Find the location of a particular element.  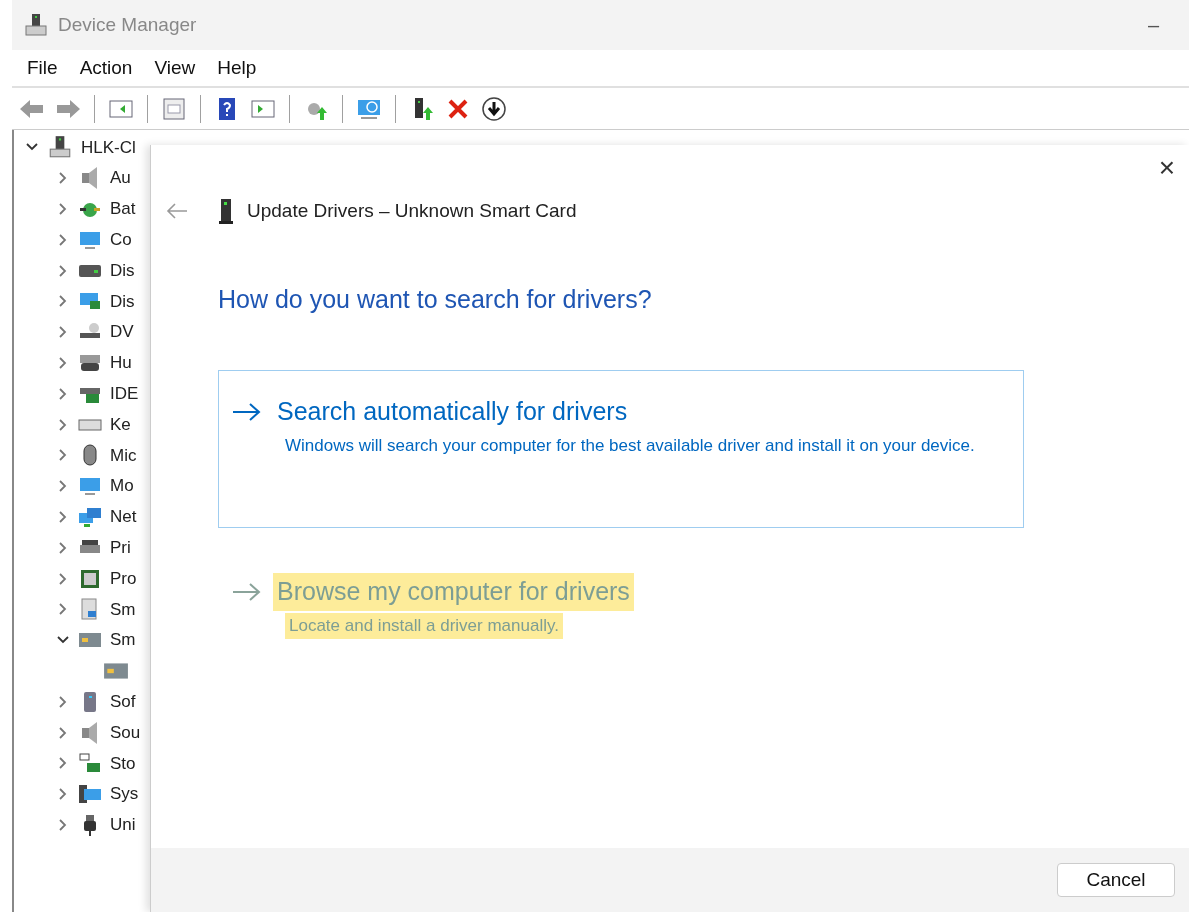

menu-item: View is located at coordinates (175, 68).